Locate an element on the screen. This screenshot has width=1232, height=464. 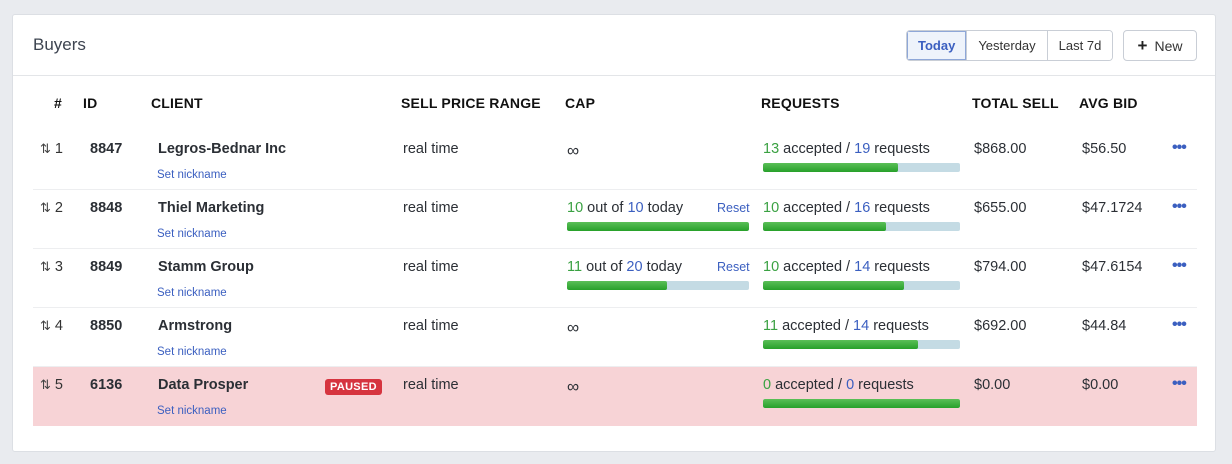
client-name: Data Prosper is located at coordinates (203, 385).